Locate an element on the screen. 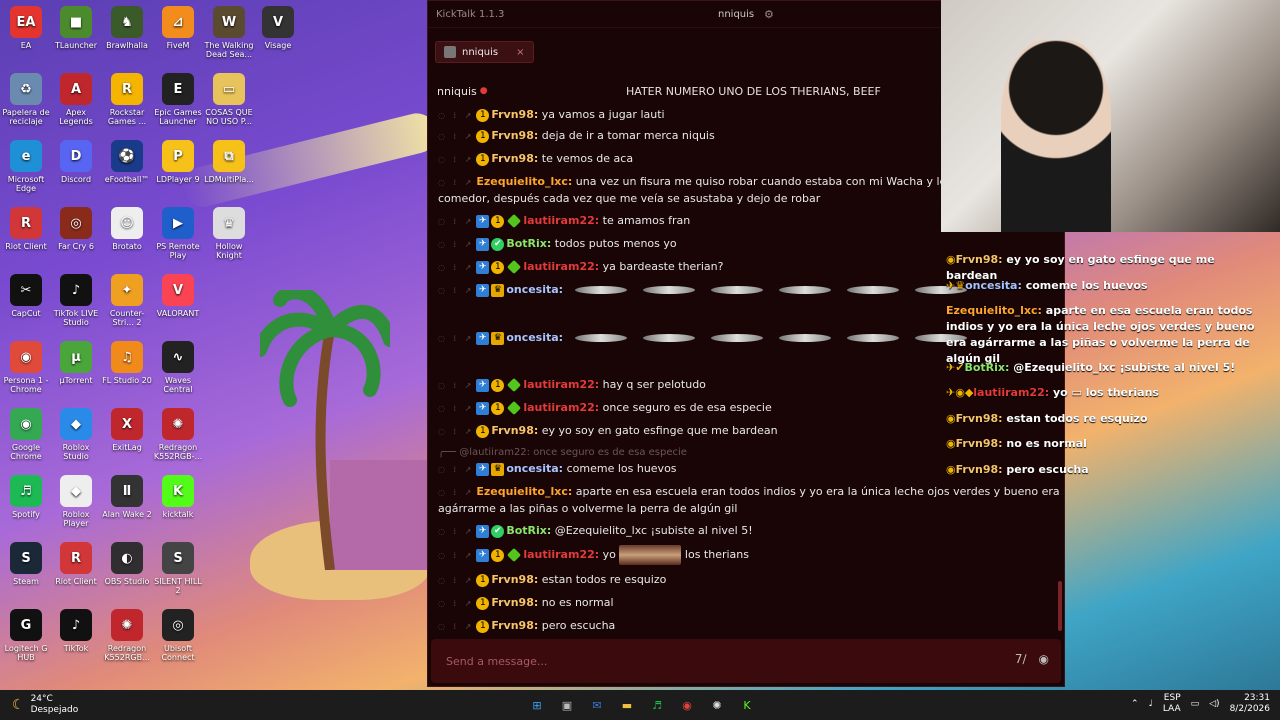 The height and width of the screenshot is (720, 1280). channel-name: nniquis is located at coordinates (457, 91).